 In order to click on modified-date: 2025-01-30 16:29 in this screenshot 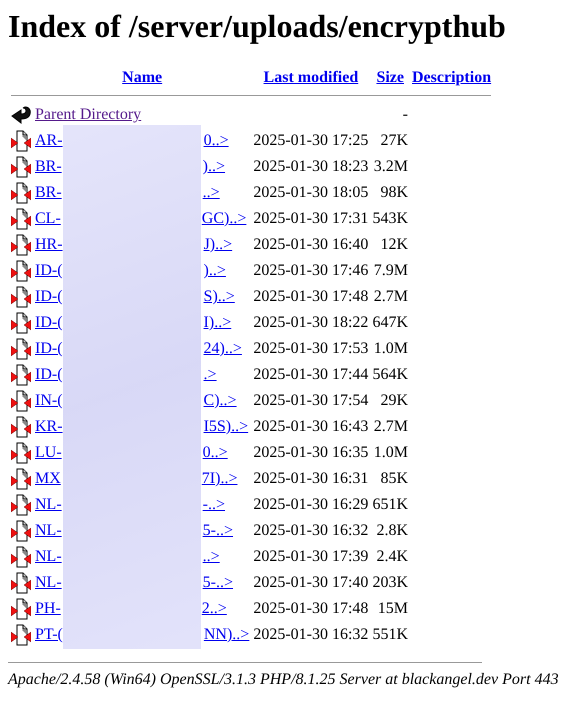, I will do `click(311, 505)`.